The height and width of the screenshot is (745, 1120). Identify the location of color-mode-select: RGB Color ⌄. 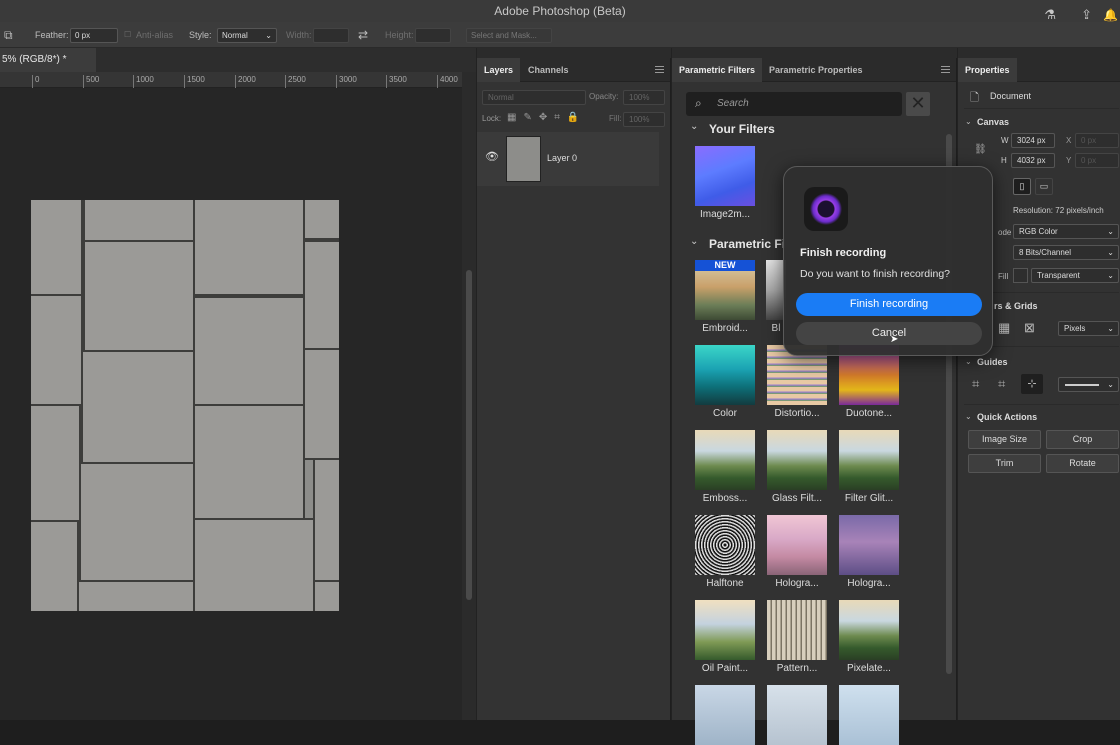
(1066, 231).